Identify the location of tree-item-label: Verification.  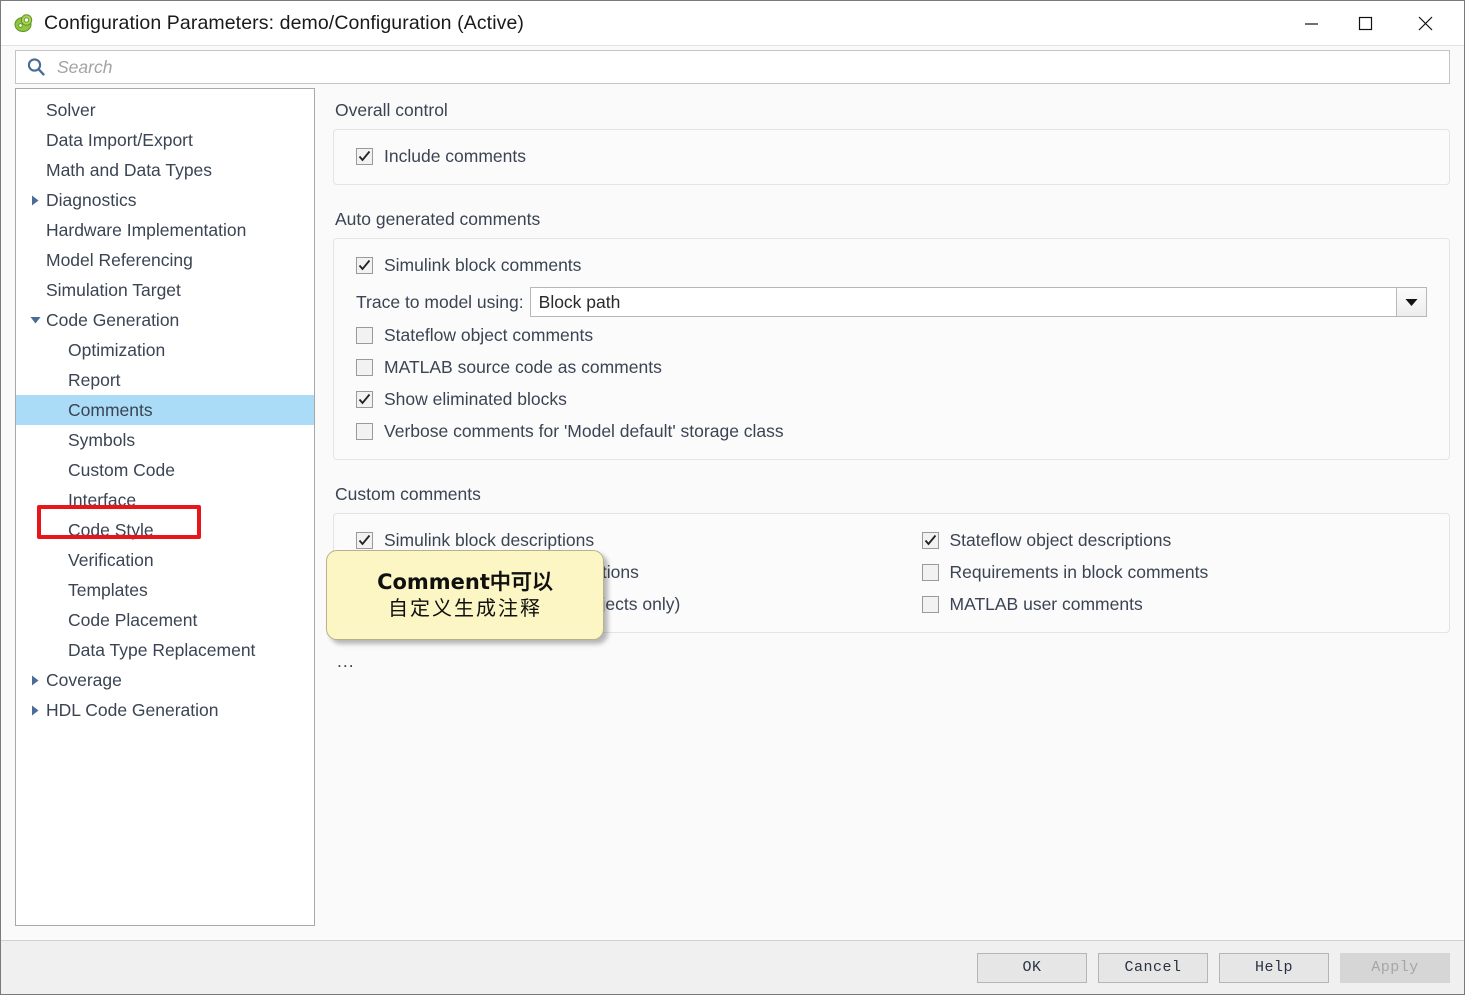
(111, 559).